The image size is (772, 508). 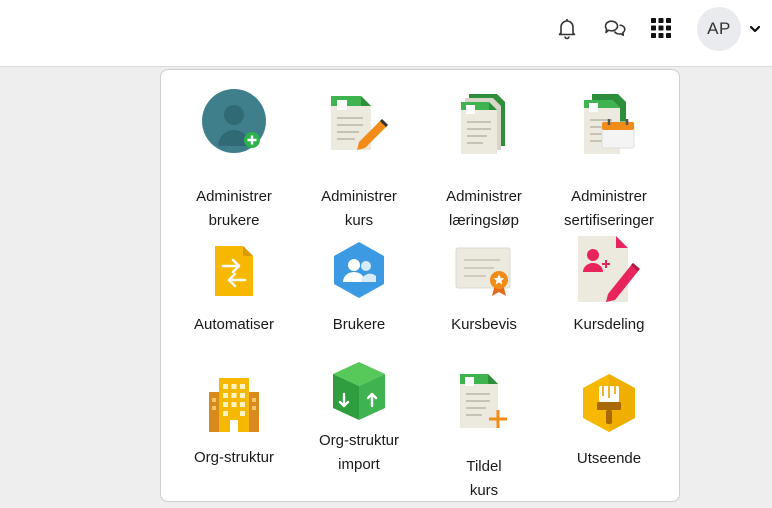 I want to click on manage-courses-icon, so click(x=359, y=123).